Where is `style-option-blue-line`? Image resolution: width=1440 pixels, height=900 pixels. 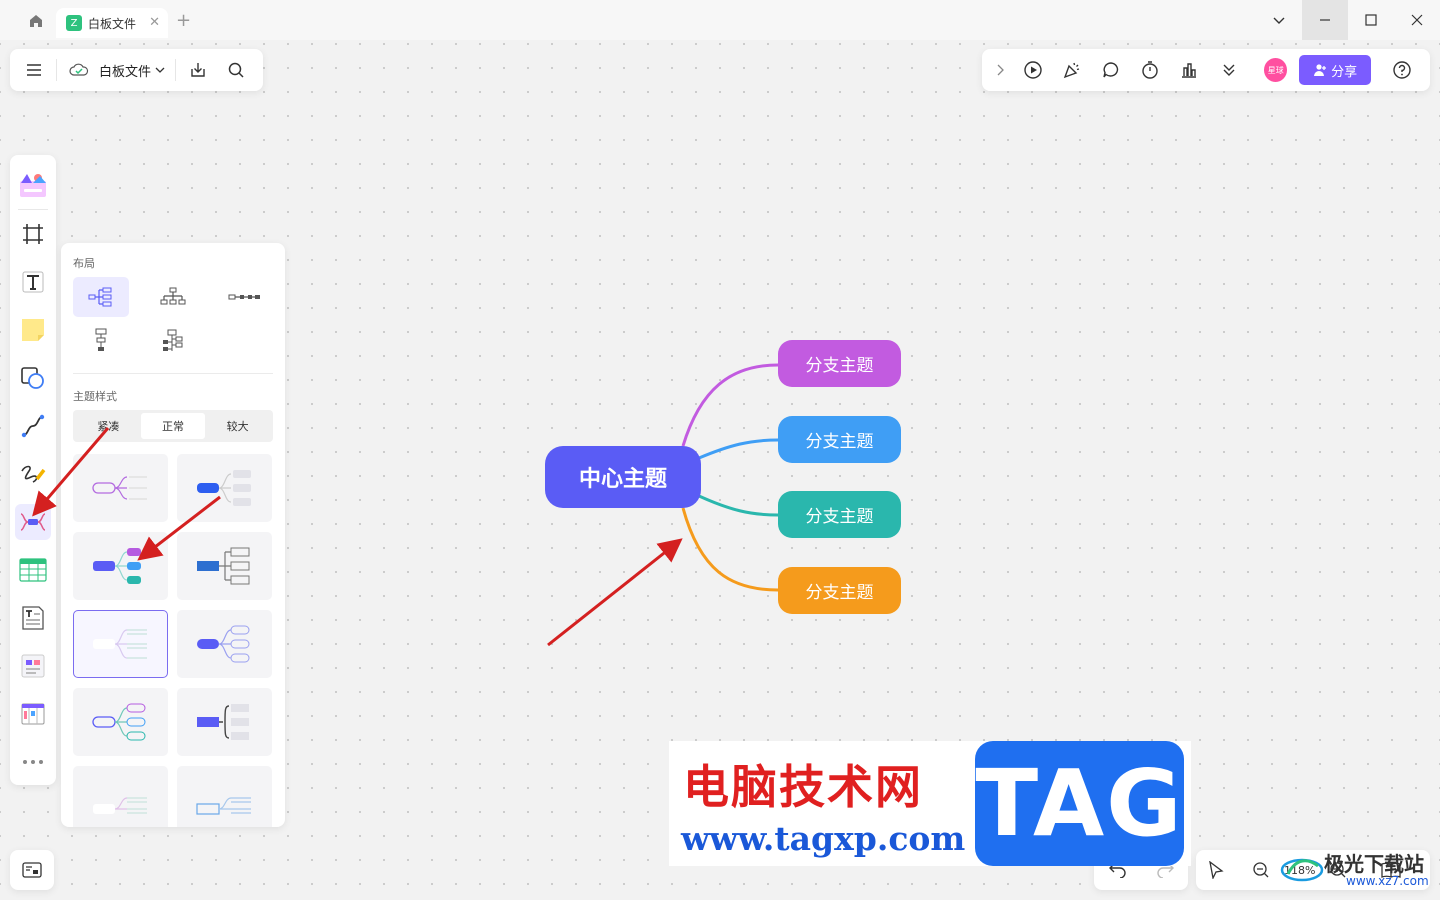
style-option-blue-line is located at coordinates (224, 796).